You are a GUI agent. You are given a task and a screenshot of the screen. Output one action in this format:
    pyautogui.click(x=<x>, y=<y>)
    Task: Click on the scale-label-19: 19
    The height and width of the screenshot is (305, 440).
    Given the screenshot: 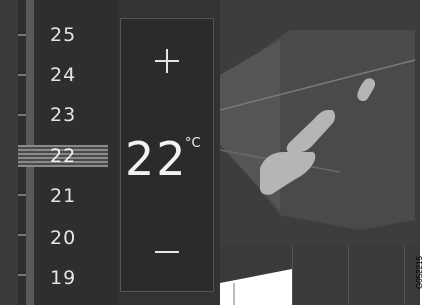 What is the action you would take?
    pyautogui.click(x=70, y=278)
    